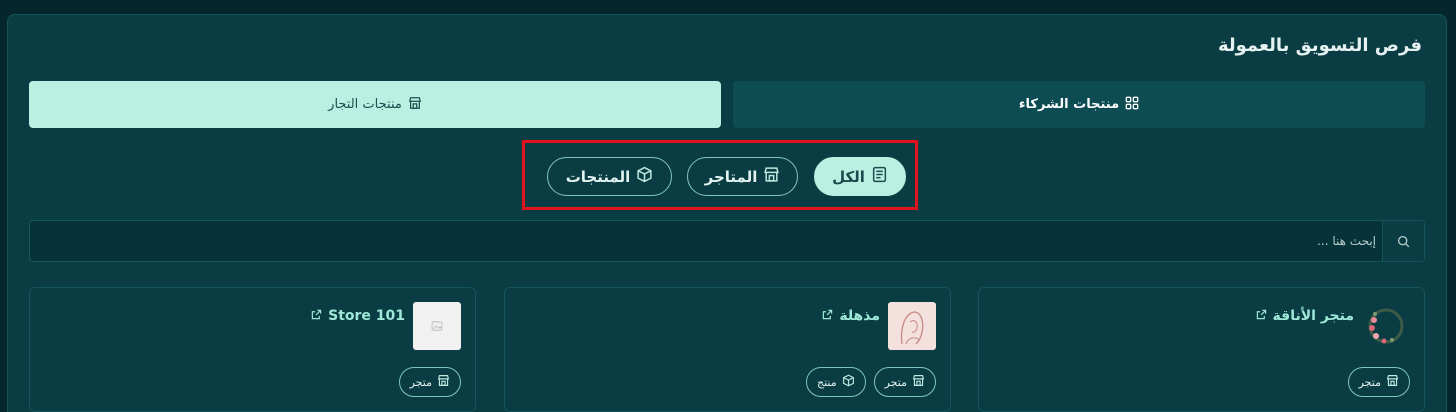  I want to click on search-icon, so click(1403, 241).